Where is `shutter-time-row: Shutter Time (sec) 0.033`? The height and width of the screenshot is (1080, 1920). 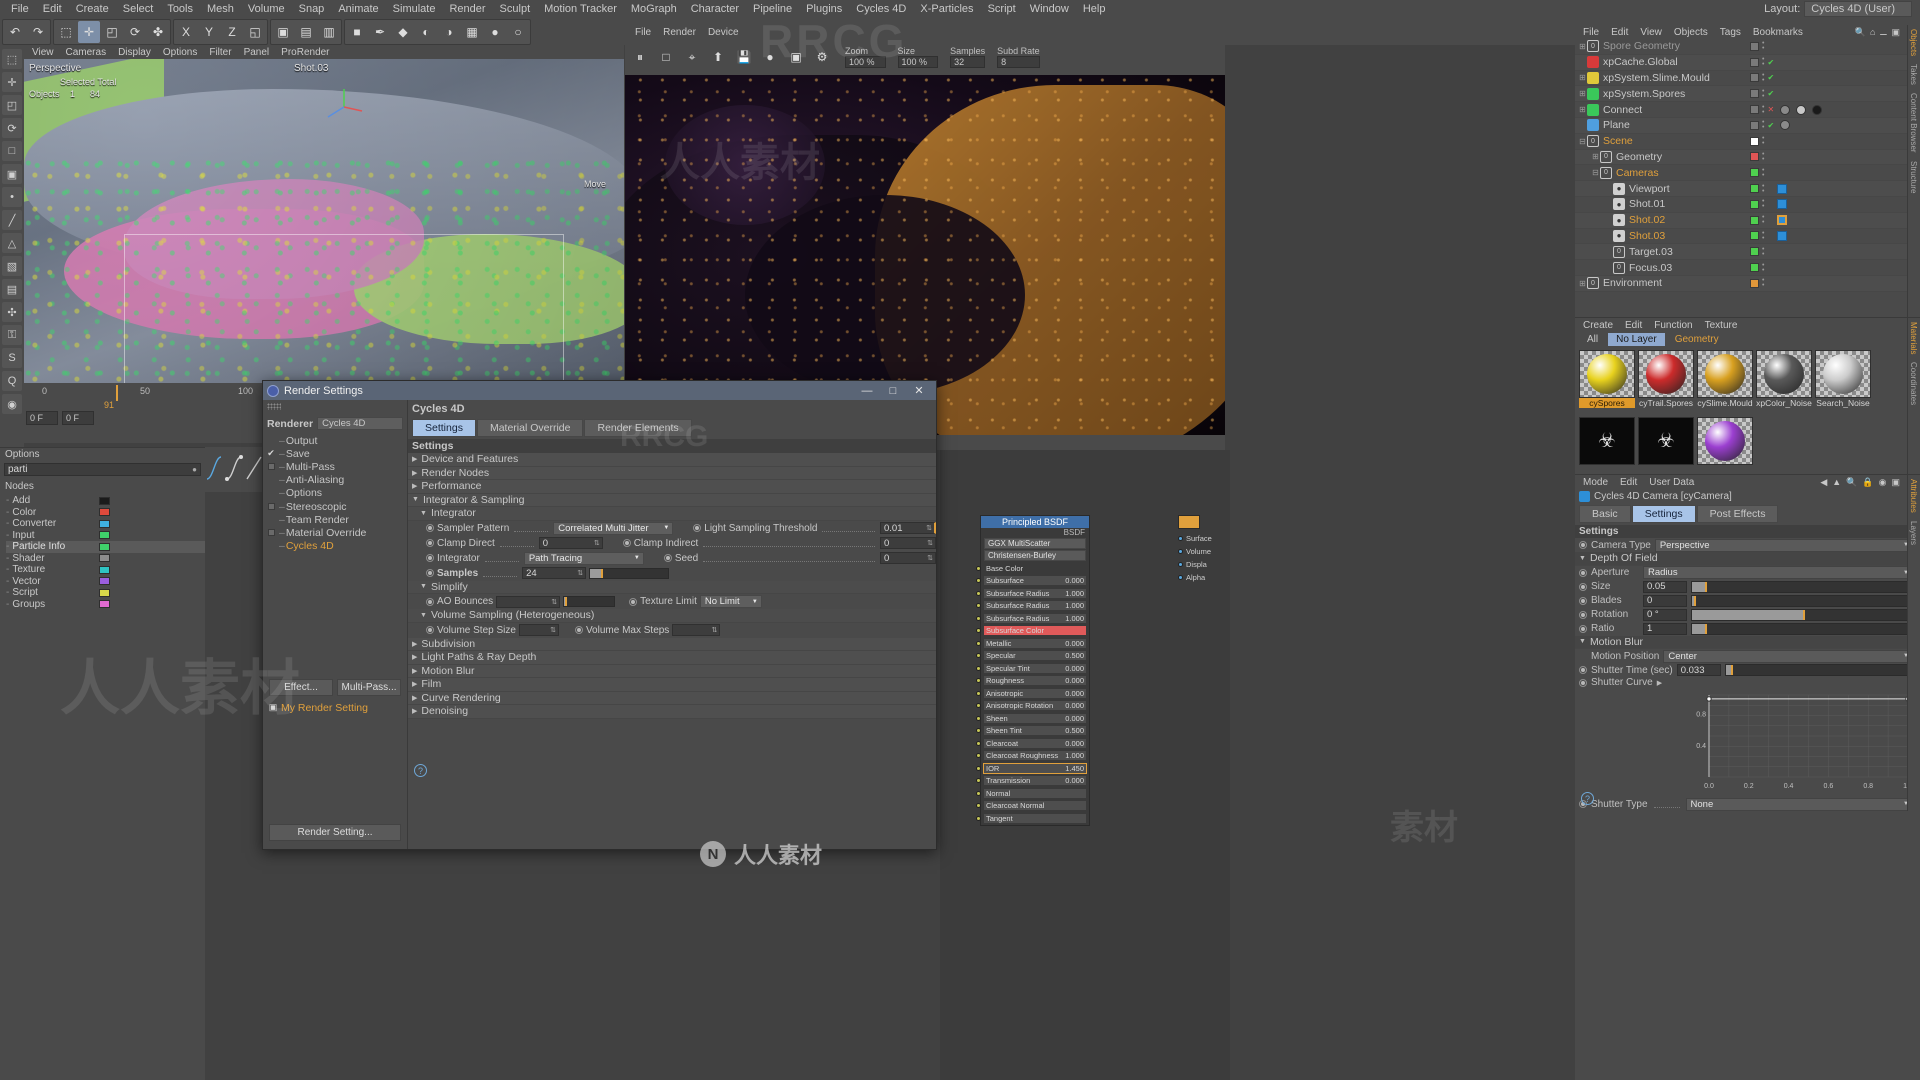
shutter-time-row: Shutter Time (sec) 0.033 is located at coordinates (1747, 670).